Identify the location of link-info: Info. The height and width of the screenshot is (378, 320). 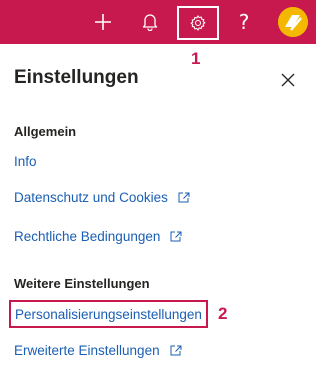
(25, 161).